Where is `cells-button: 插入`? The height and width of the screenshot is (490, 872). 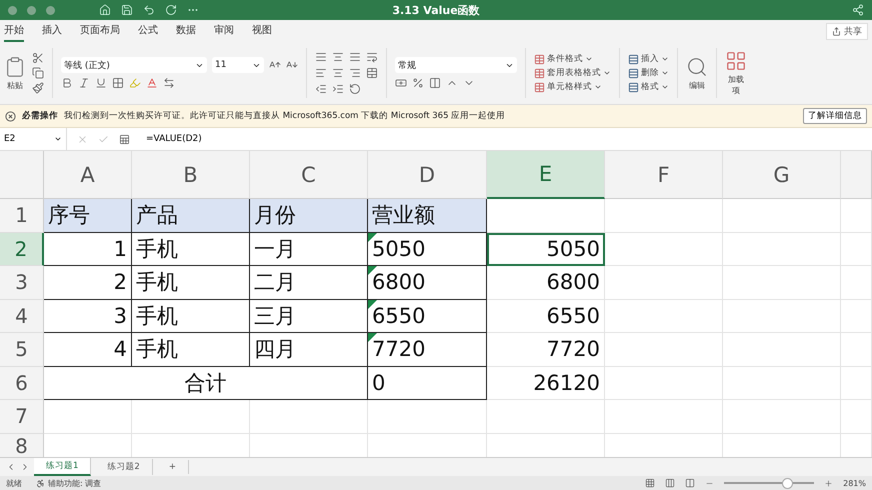
cells-button: 插入 is located at coordinates (648, 59).